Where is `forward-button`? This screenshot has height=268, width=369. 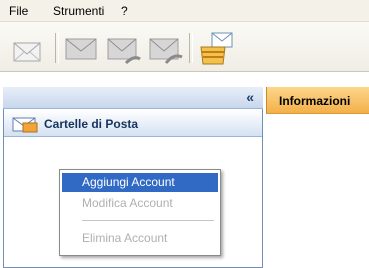
forward-button is located at coordinates (165, 48).